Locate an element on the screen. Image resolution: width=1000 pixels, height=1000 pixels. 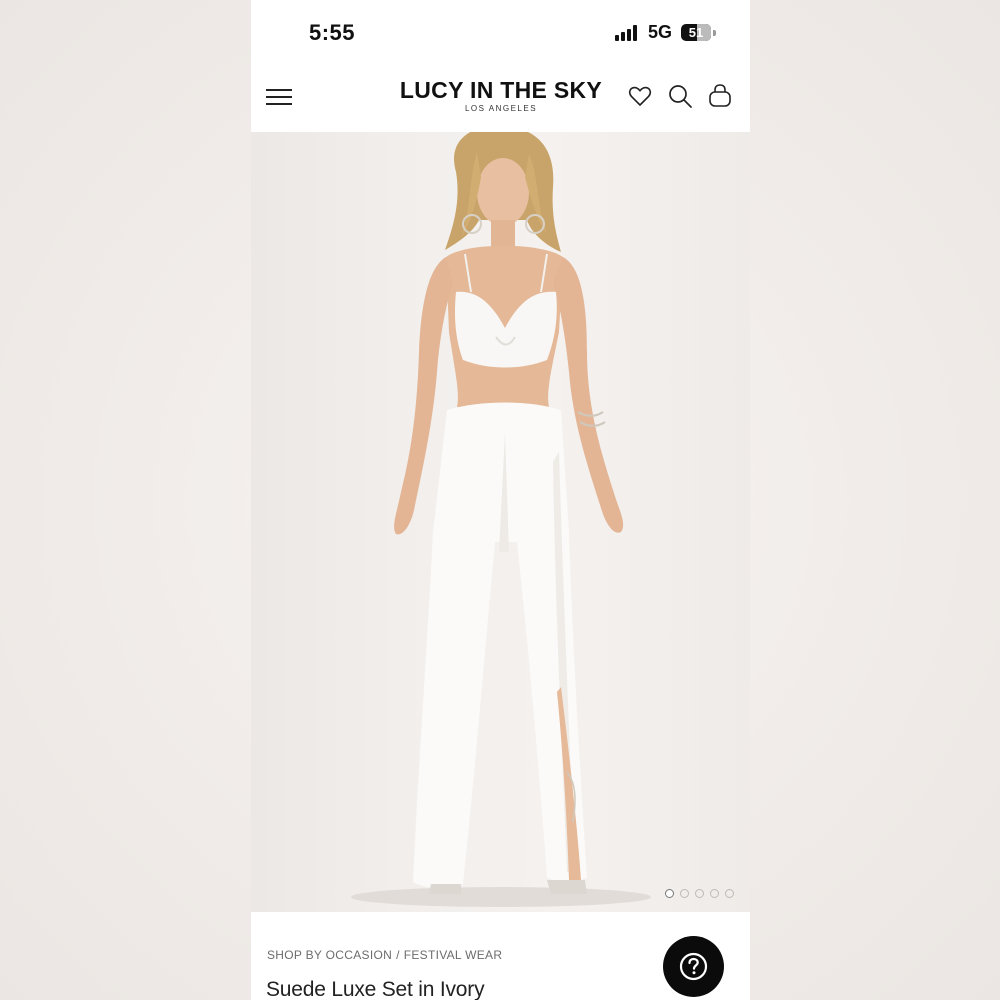
status-bar: 5:55 5G 51 is located at coordinates (500, 33).